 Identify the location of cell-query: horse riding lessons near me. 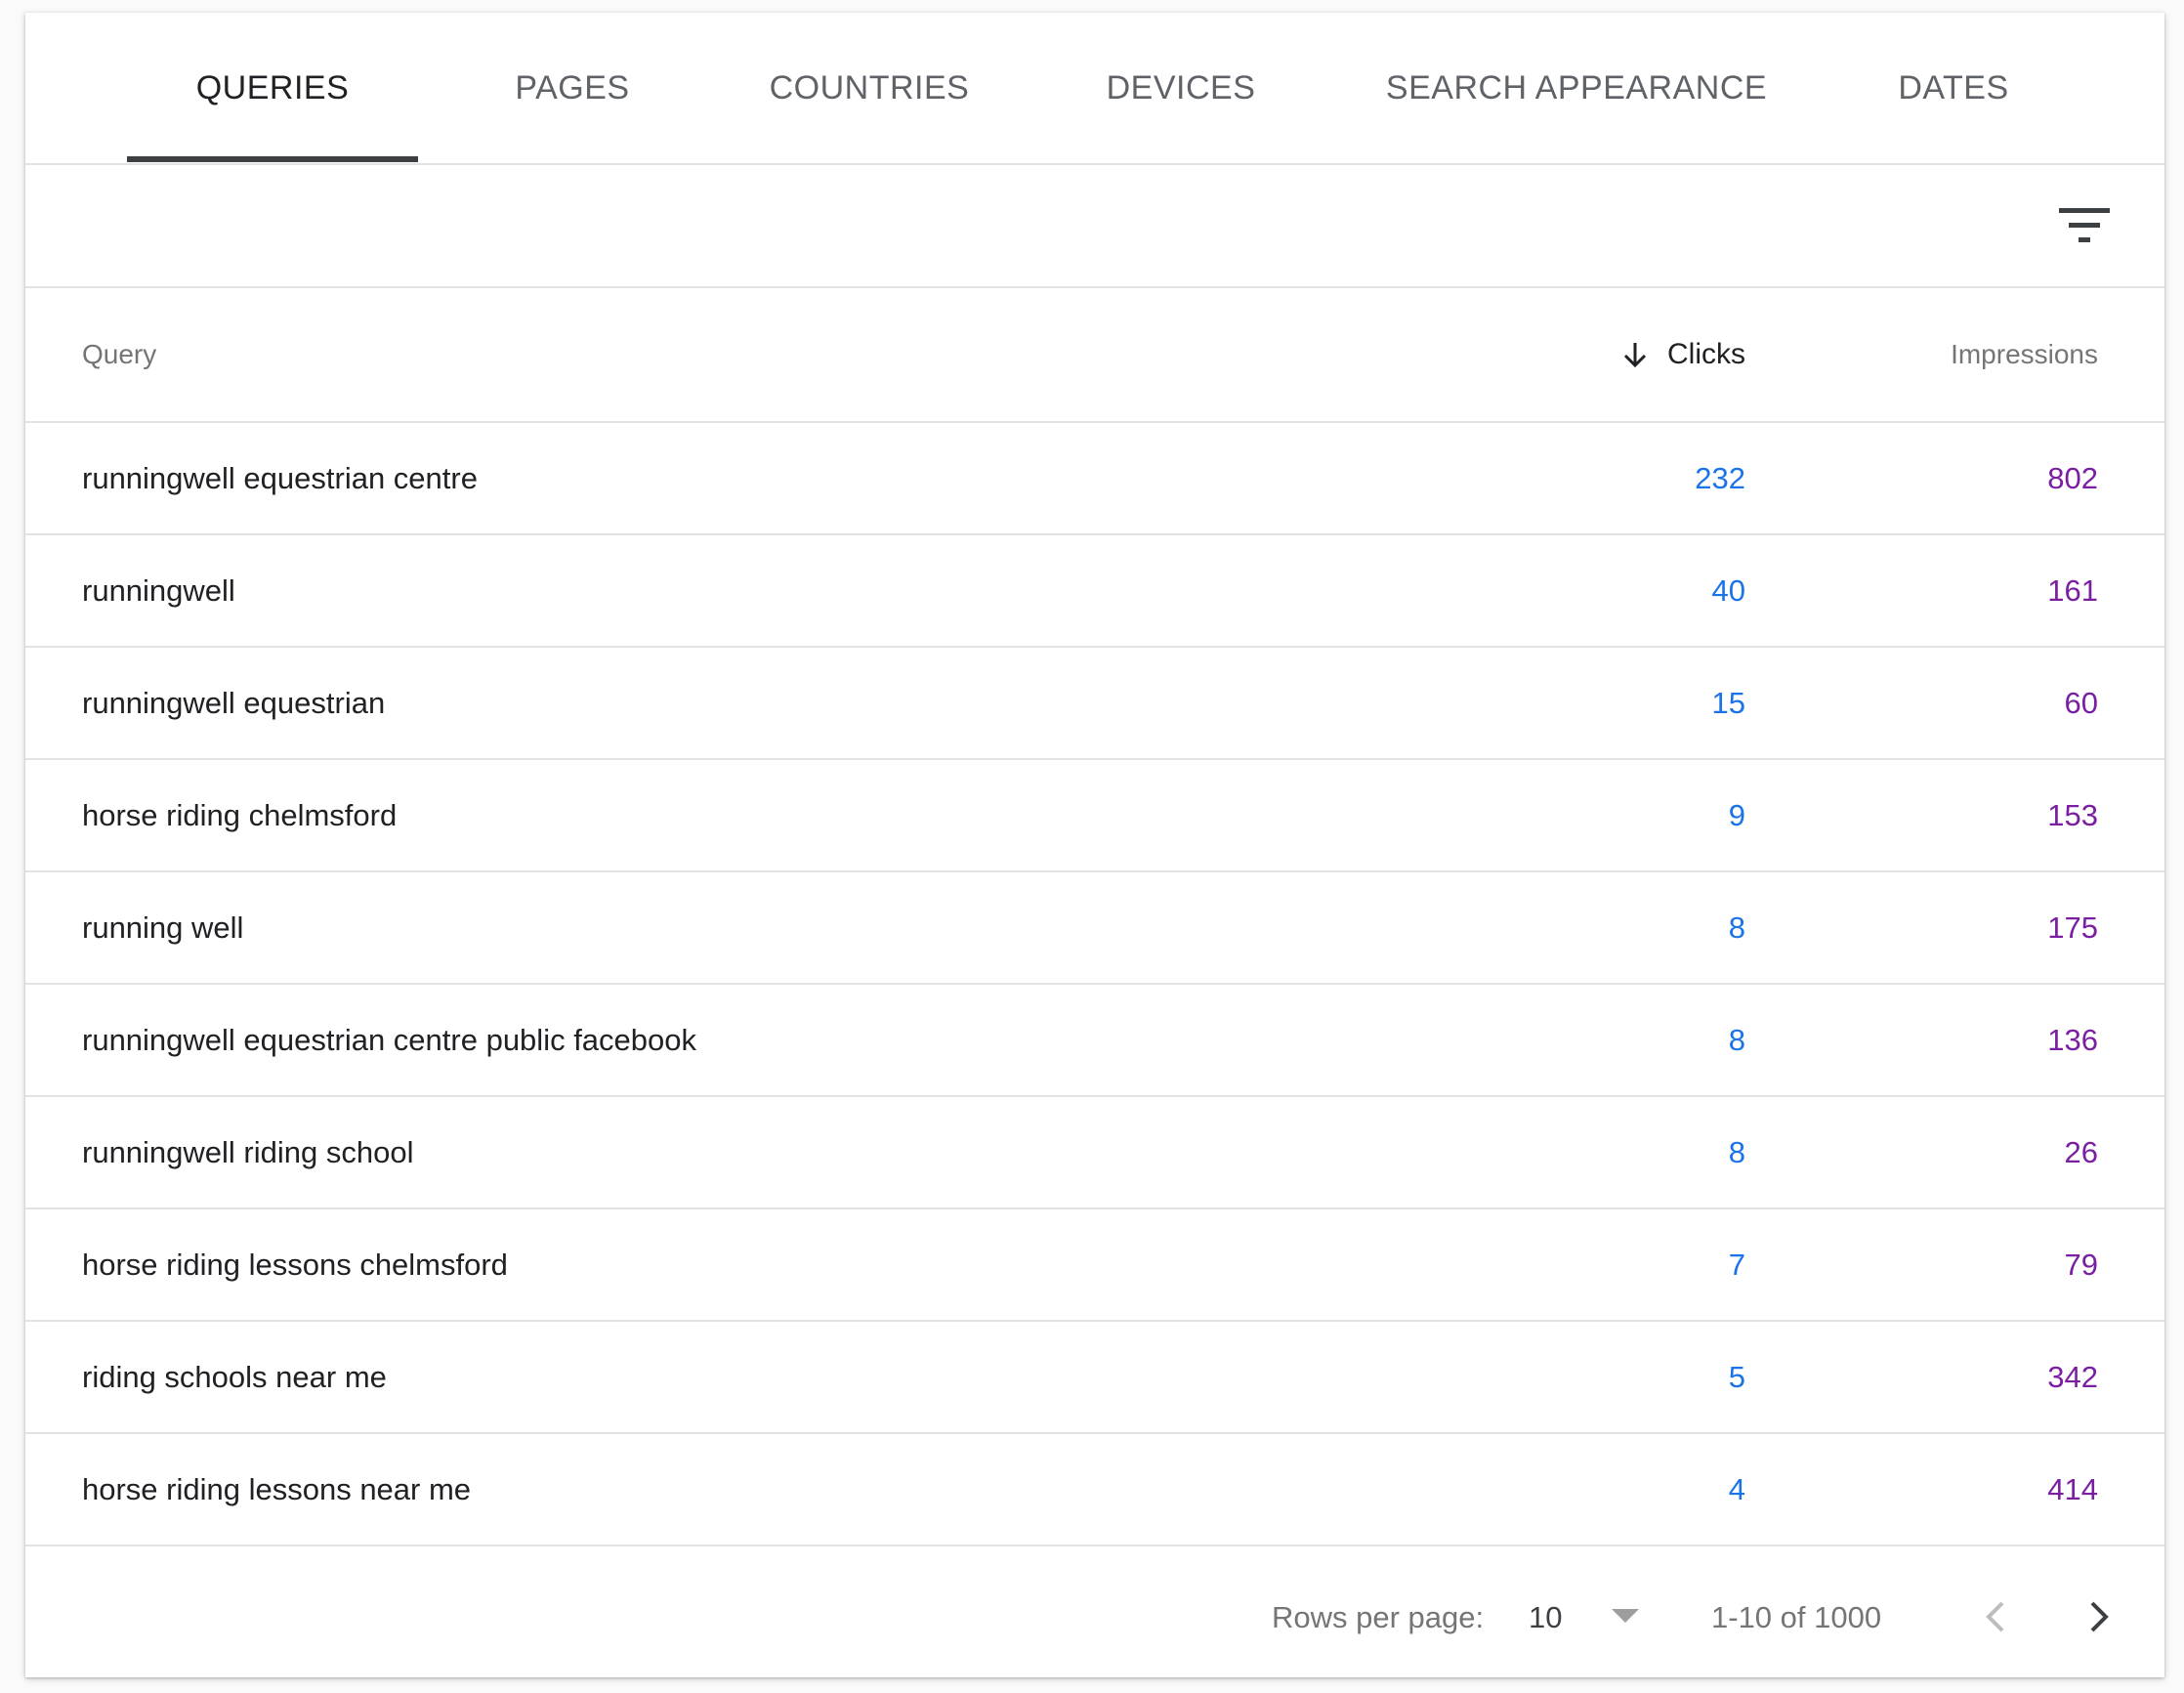
(277, 1488).